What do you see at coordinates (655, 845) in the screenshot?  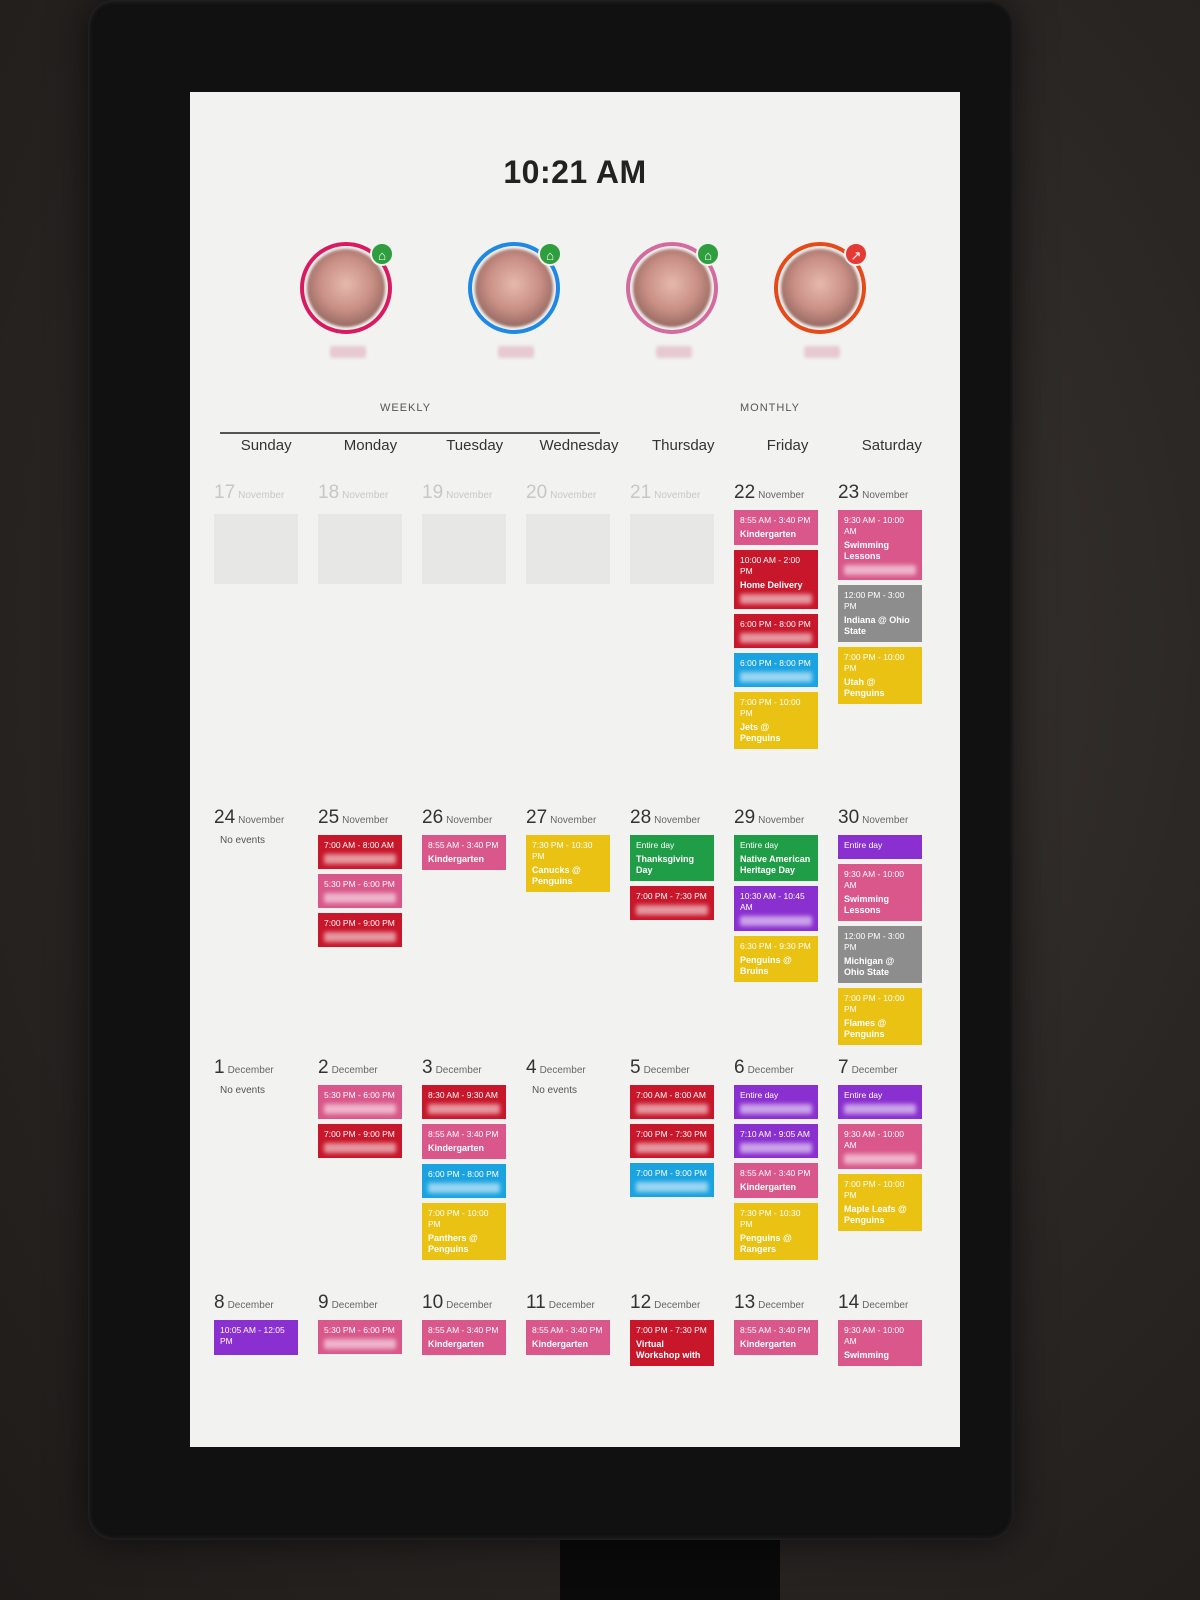 I see `event-time: Entire day` at bounding box center [655, 845].